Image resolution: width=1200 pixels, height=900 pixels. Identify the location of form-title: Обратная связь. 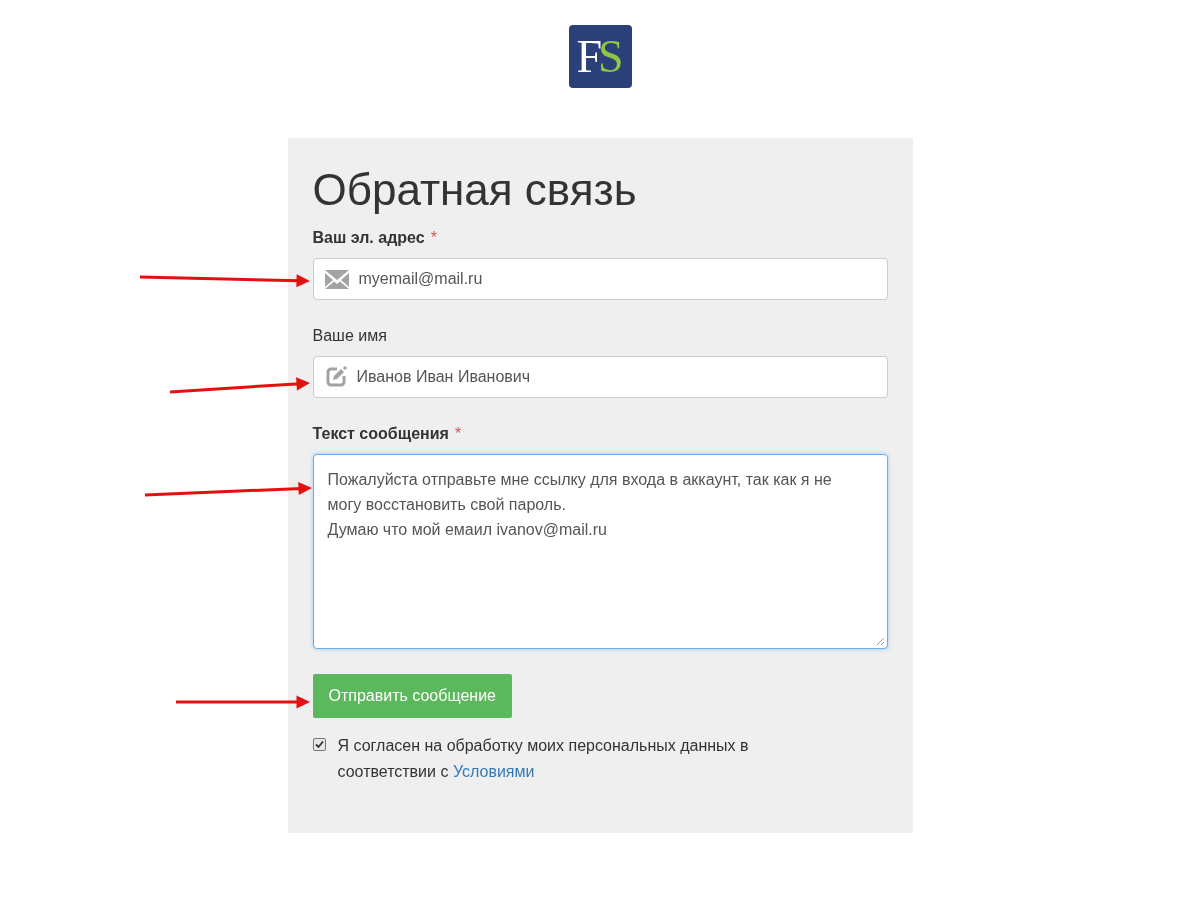
(475, 190).